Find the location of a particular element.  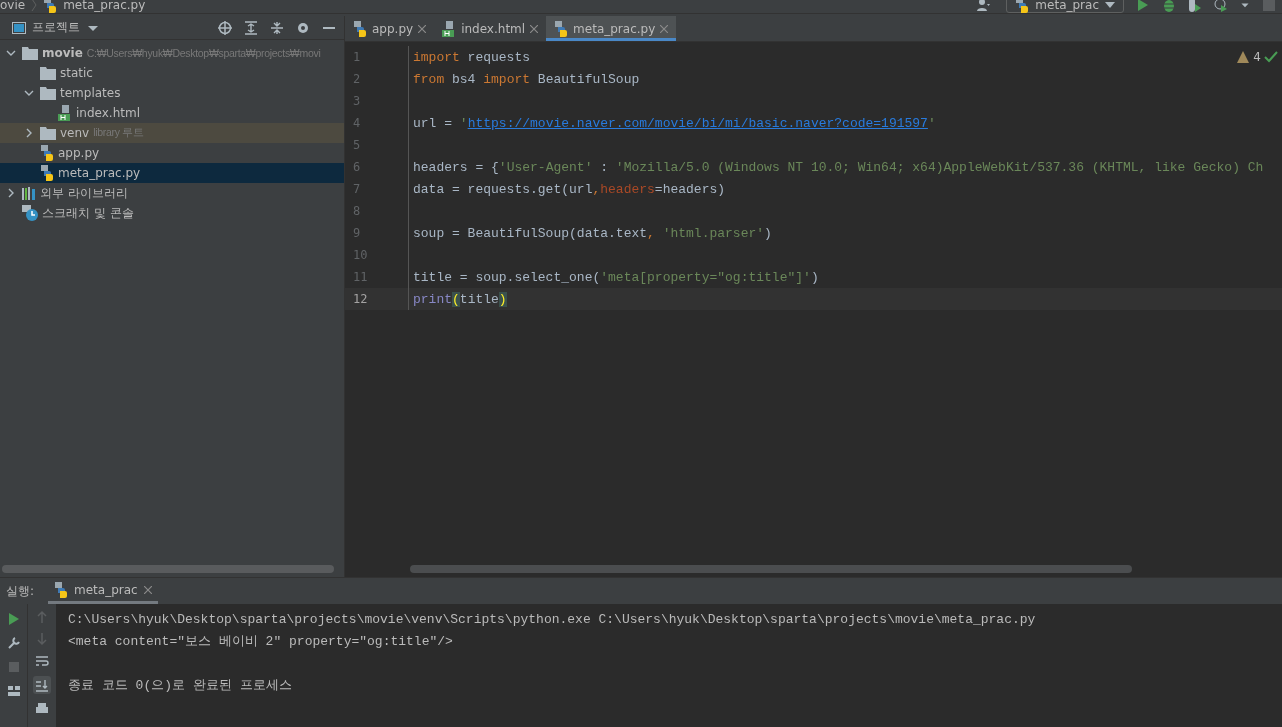

warning-count: 4 is located at coordinates (1257, 57).